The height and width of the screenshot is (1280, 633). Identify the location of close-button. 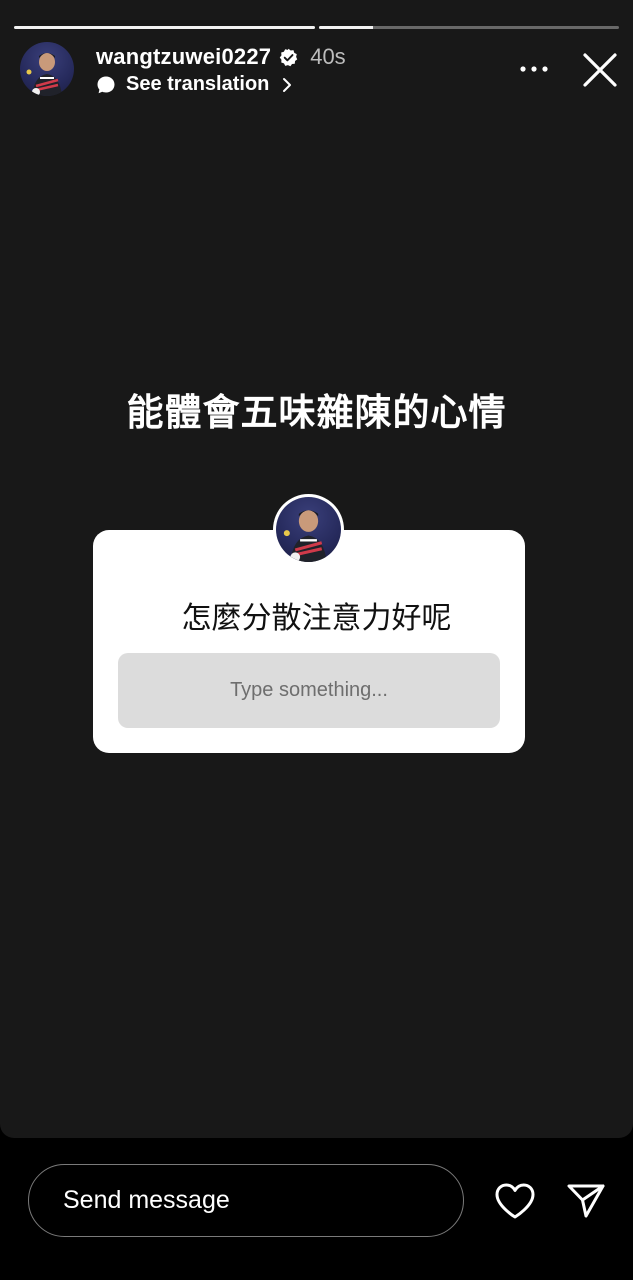
(600, 70).